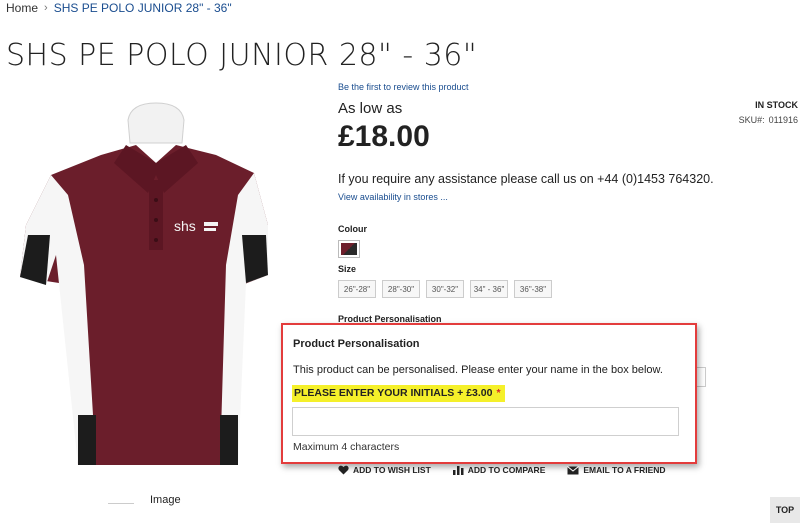  Describe the element at coordinates (776, 105) in the screenshot. I see `stock-status: IN STOCK` at that location.